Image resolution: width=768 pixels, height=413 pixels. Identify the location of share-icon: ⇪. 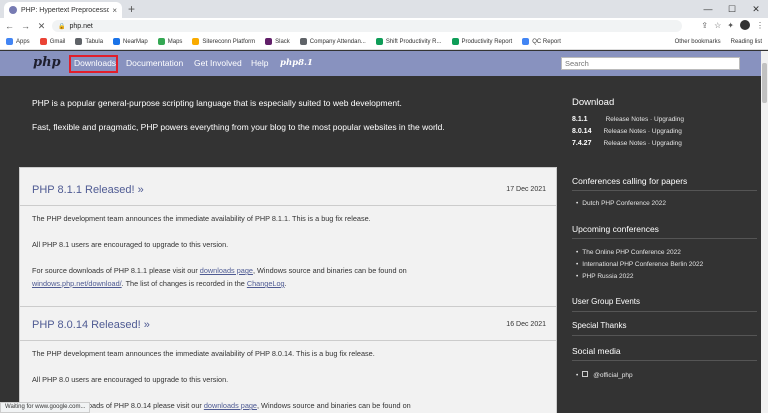
(704, 25).